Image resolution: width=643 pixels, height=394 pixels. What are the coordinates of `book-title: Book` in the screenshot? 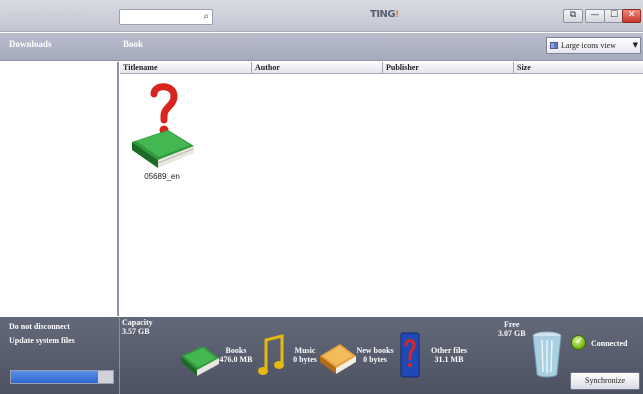 It's located at (133, 44).